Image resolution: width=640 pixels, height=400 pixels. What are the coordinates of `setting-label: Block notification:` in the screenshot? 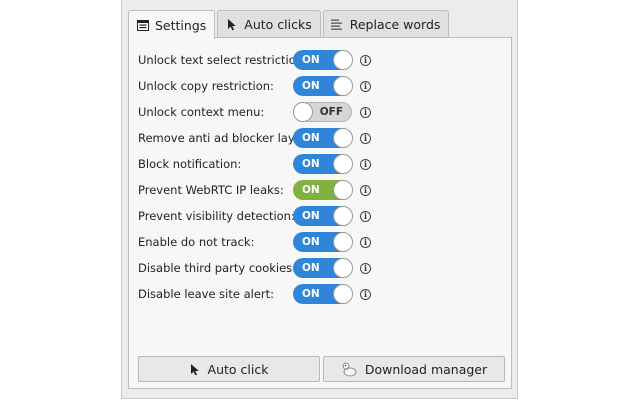 It's located at (190, 164).